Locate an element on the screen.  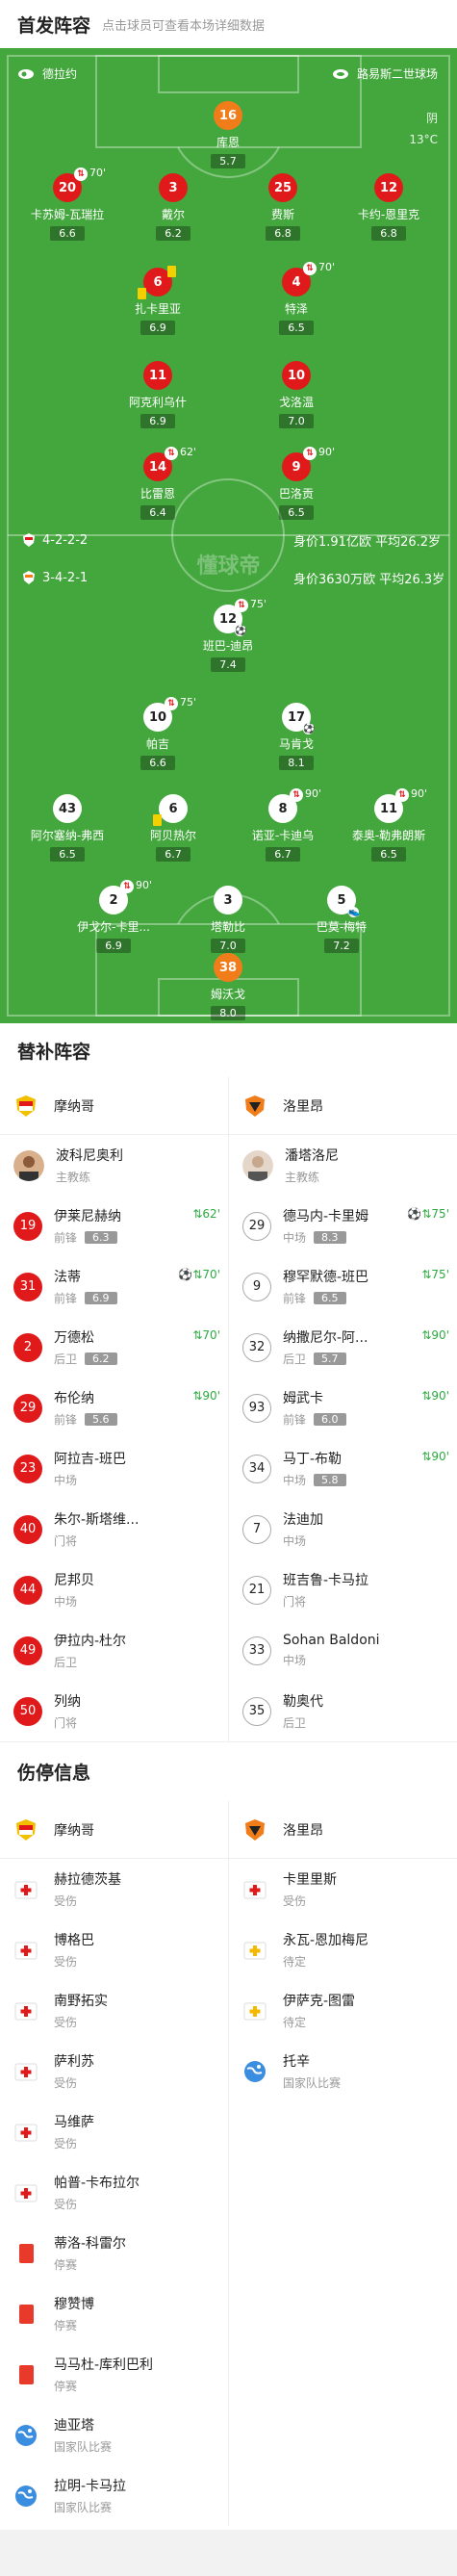
injury-row: 伊萨克-图雷 待定 is located at coordinates (343, 2010).